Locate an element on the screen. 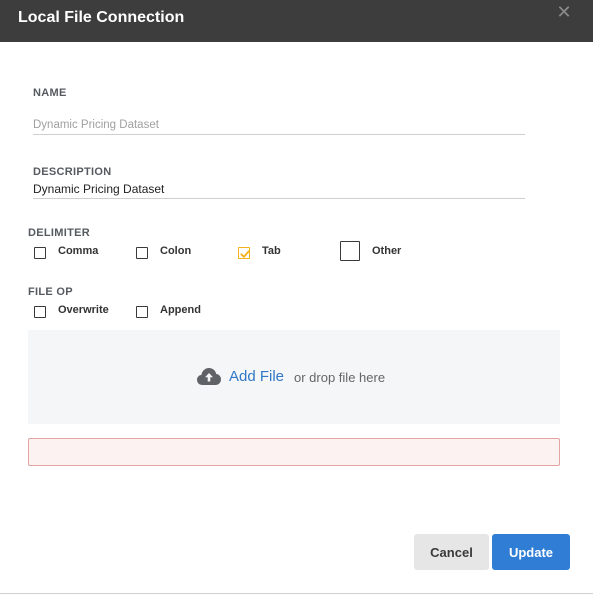 The width and height of the screenshot is (593, 595). dialog-titlebar: Local File Connection ✕ is located at coordinates (296, 21).